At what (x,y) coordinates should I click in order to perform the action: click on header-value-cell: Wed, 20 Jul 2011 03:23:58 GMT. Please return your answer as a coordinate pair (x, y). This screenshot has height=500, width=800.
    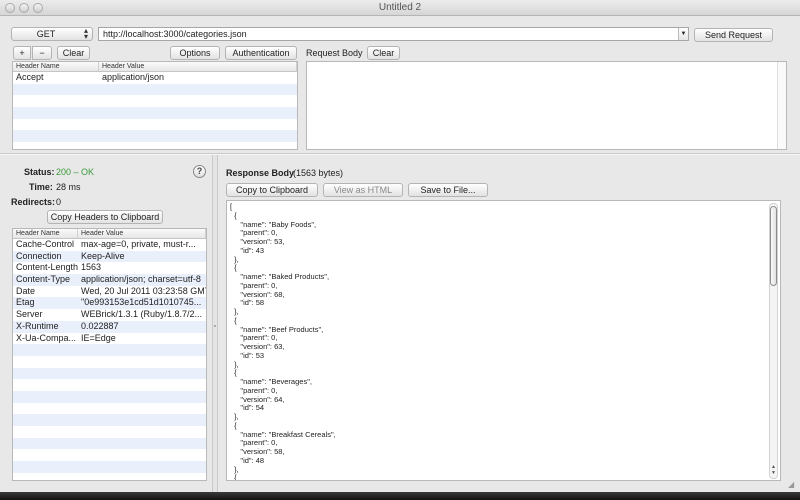
    Looking at the image, I should click on (143, 290).